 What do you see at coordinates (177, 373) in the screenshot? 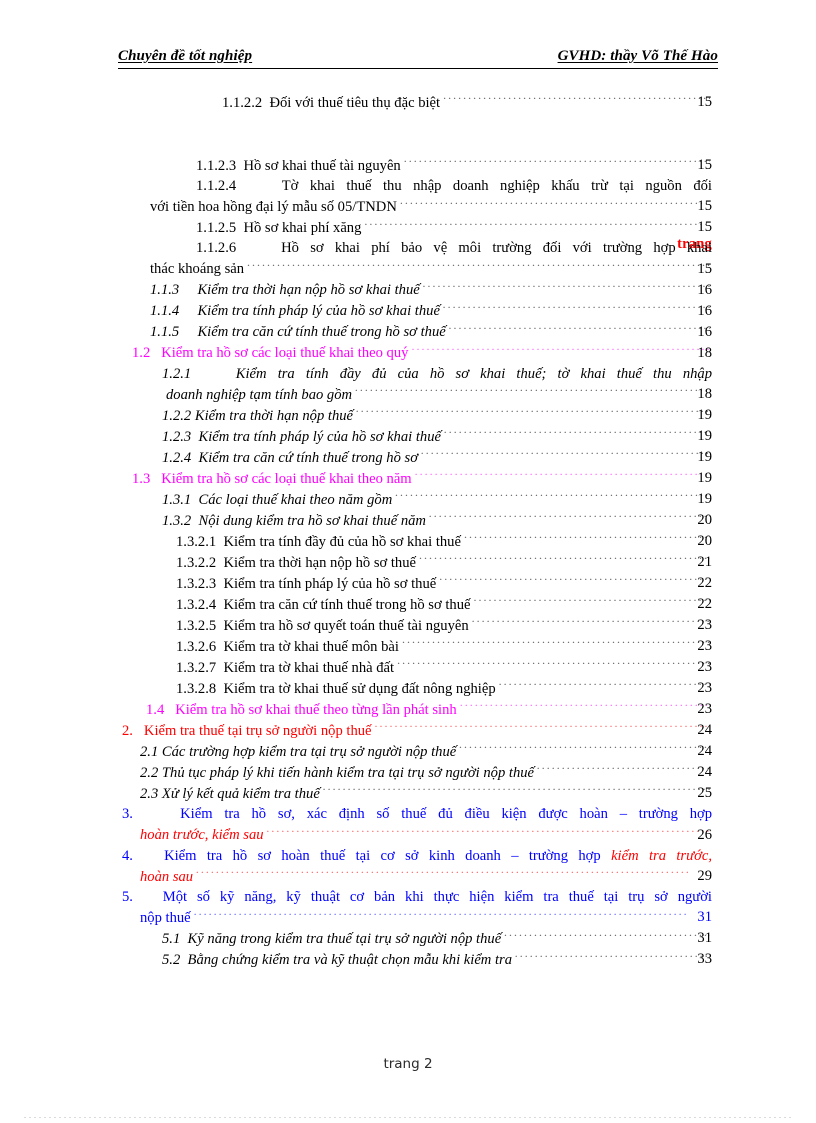
I see `toc-entry-number: 1.2.1` at bounding box center [177, 373].